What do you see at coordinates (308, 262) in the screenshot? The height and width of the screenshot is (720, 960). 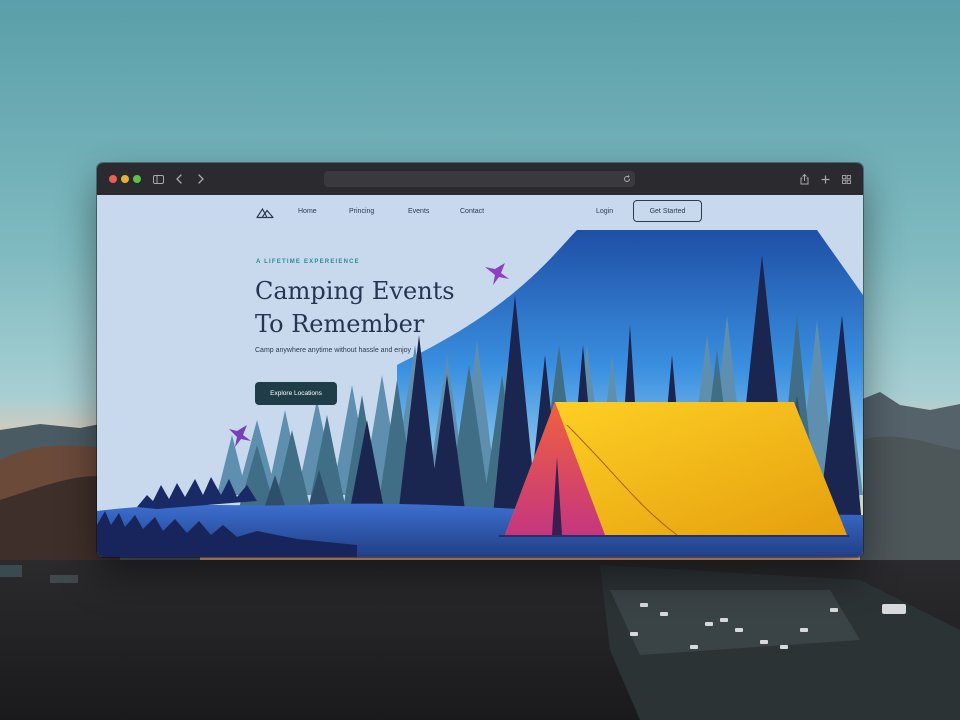 I see `hero-eyebrow: A LIFETIME EXPEREIENCE` at bounding box center [308, 262].